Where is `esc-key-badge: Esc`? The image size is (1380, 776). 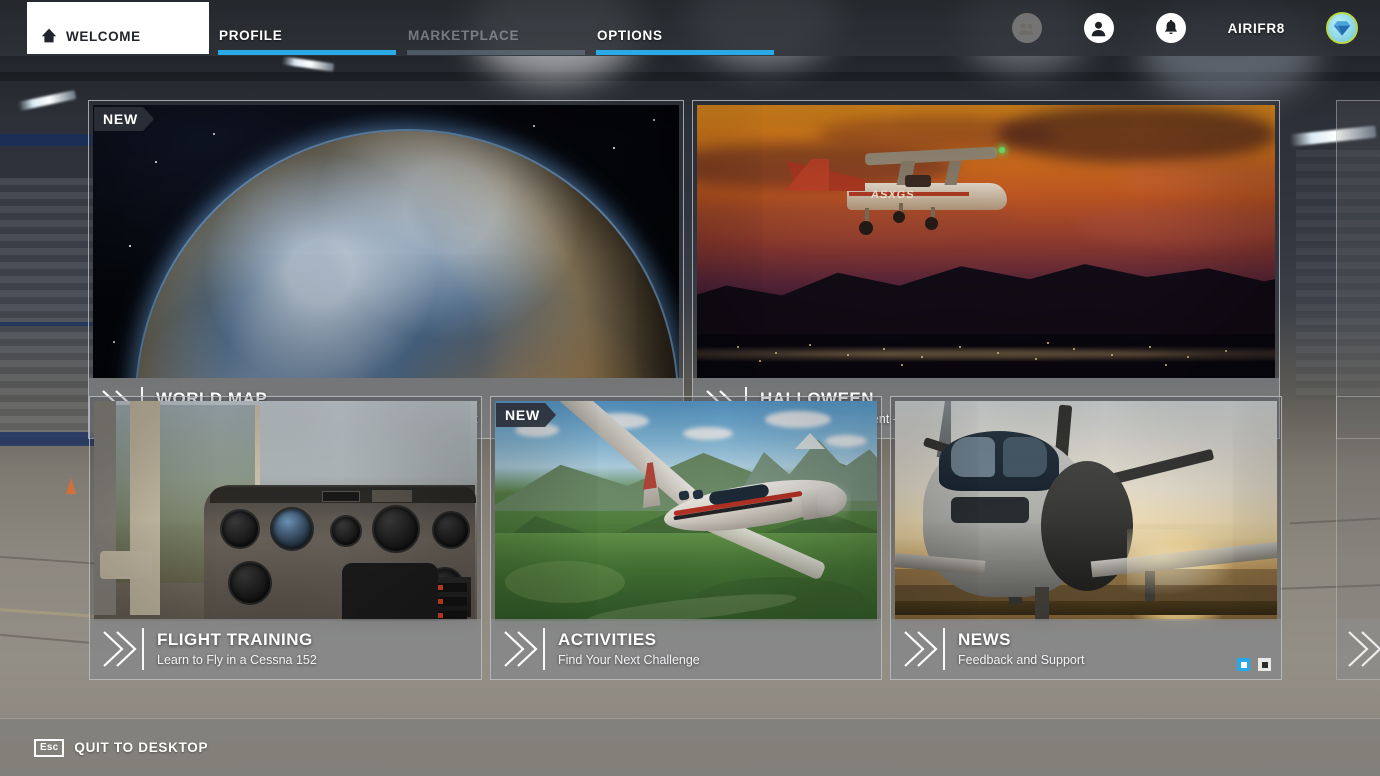 esc-key-badge: Esc is located at coordinates (49, 747).